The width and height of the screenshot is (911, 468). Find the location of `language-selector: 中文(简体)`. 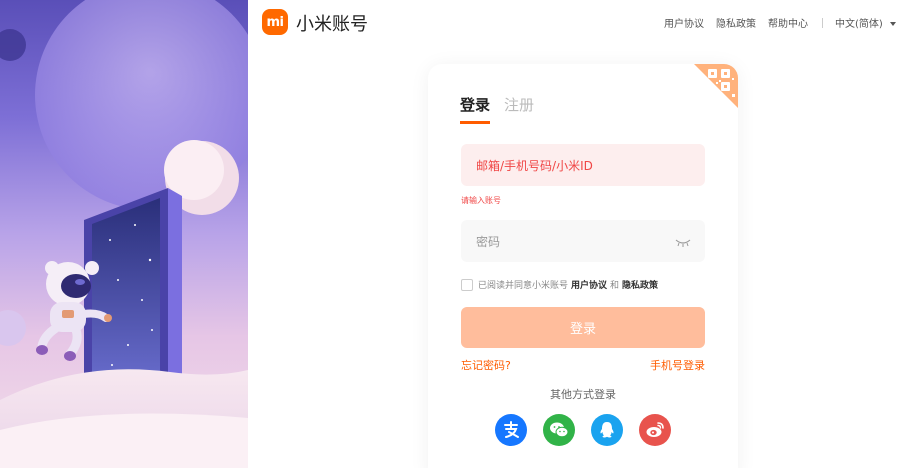

language-selector: 中文(简体) is located at coordinates (865, 22).